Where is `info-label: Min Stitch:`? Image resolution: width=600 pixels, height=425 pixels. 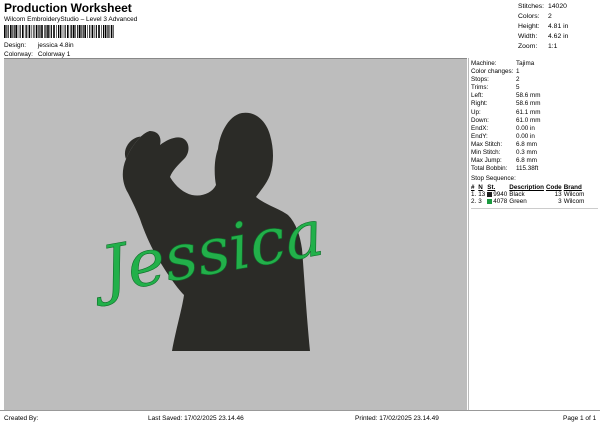
info-label: Min Stitch: is located at coordinates (486, 153).